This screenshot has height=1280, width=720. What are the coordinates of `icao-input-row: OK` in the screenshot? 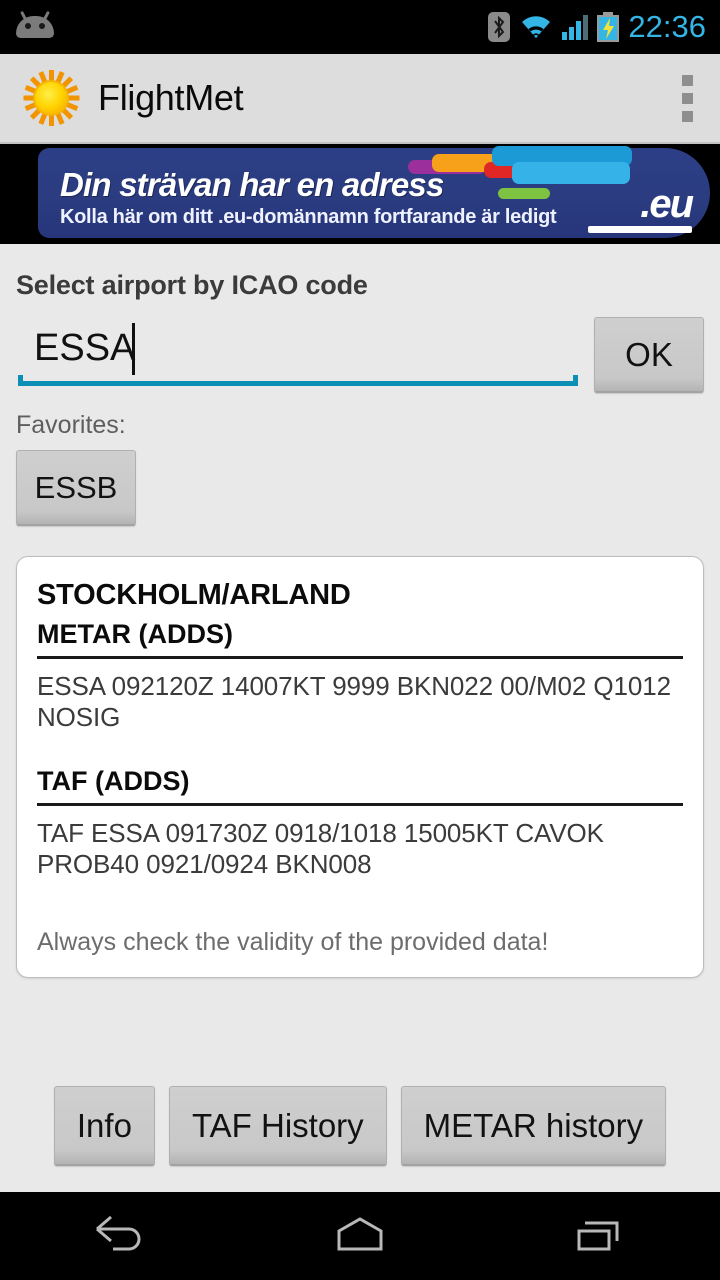 It's located at (360, 355).